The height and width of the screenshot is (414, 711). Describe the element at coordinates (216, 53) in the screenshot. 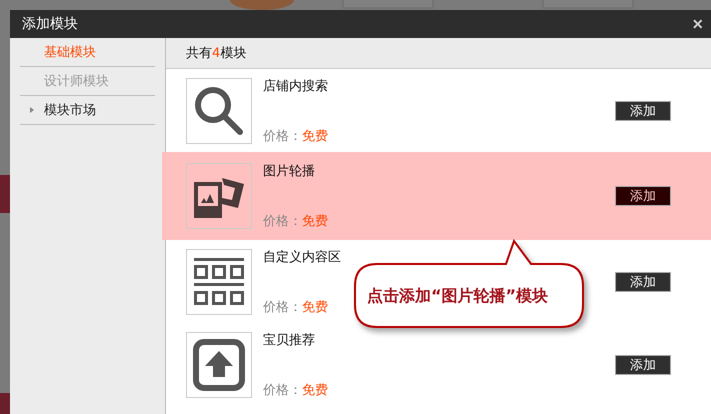

I see `module-count: 共有4模块` at that location.